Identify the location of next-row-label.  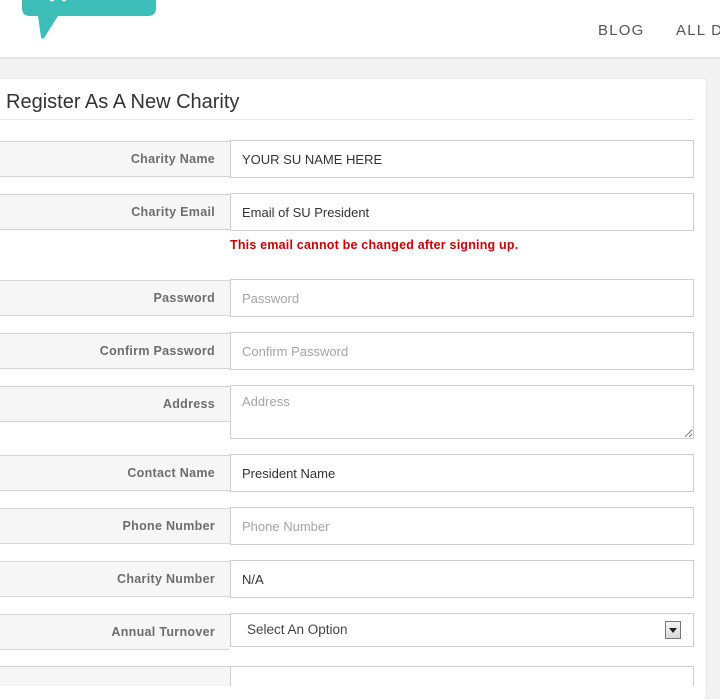
(115, 676).